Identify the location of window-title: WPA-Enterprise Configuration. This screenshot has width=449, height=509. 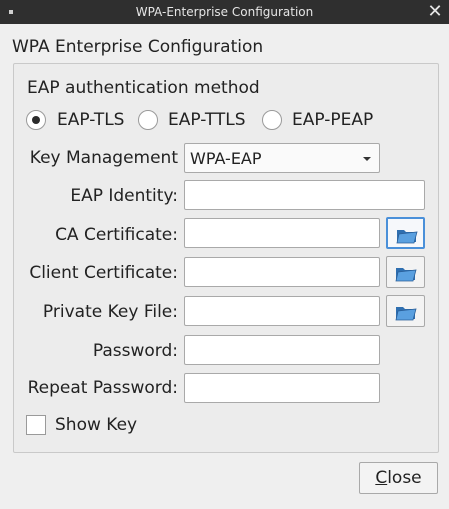
(224, 12).